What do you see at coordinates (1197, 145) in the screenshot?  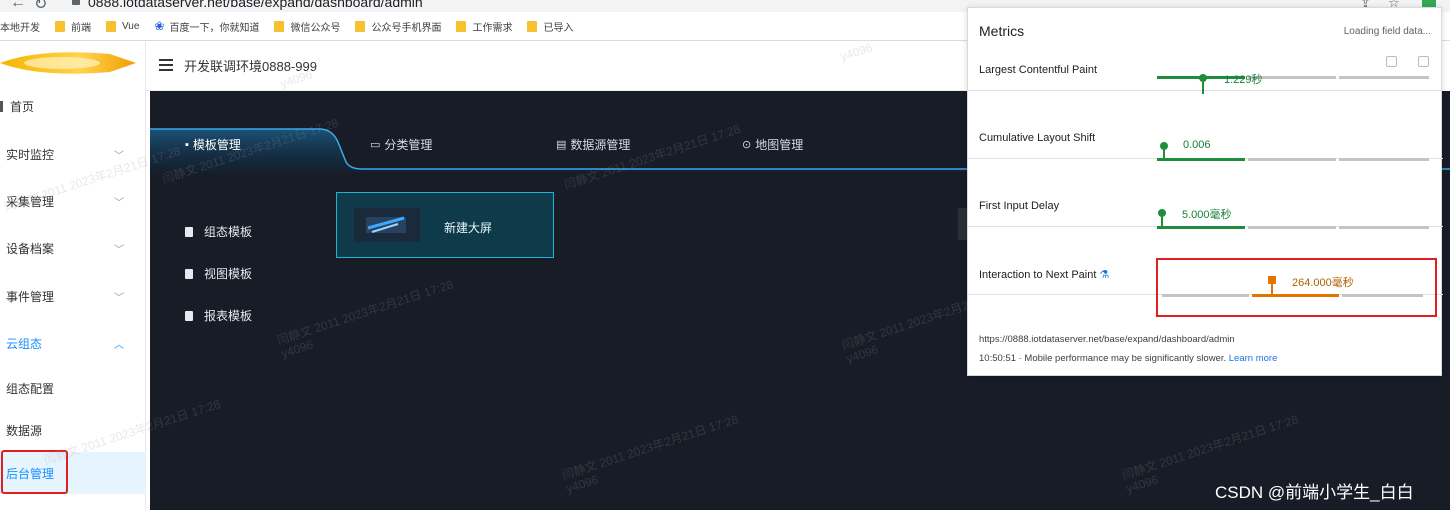 I see `metric-value: 0.006` at bounding box center [1197, 145].